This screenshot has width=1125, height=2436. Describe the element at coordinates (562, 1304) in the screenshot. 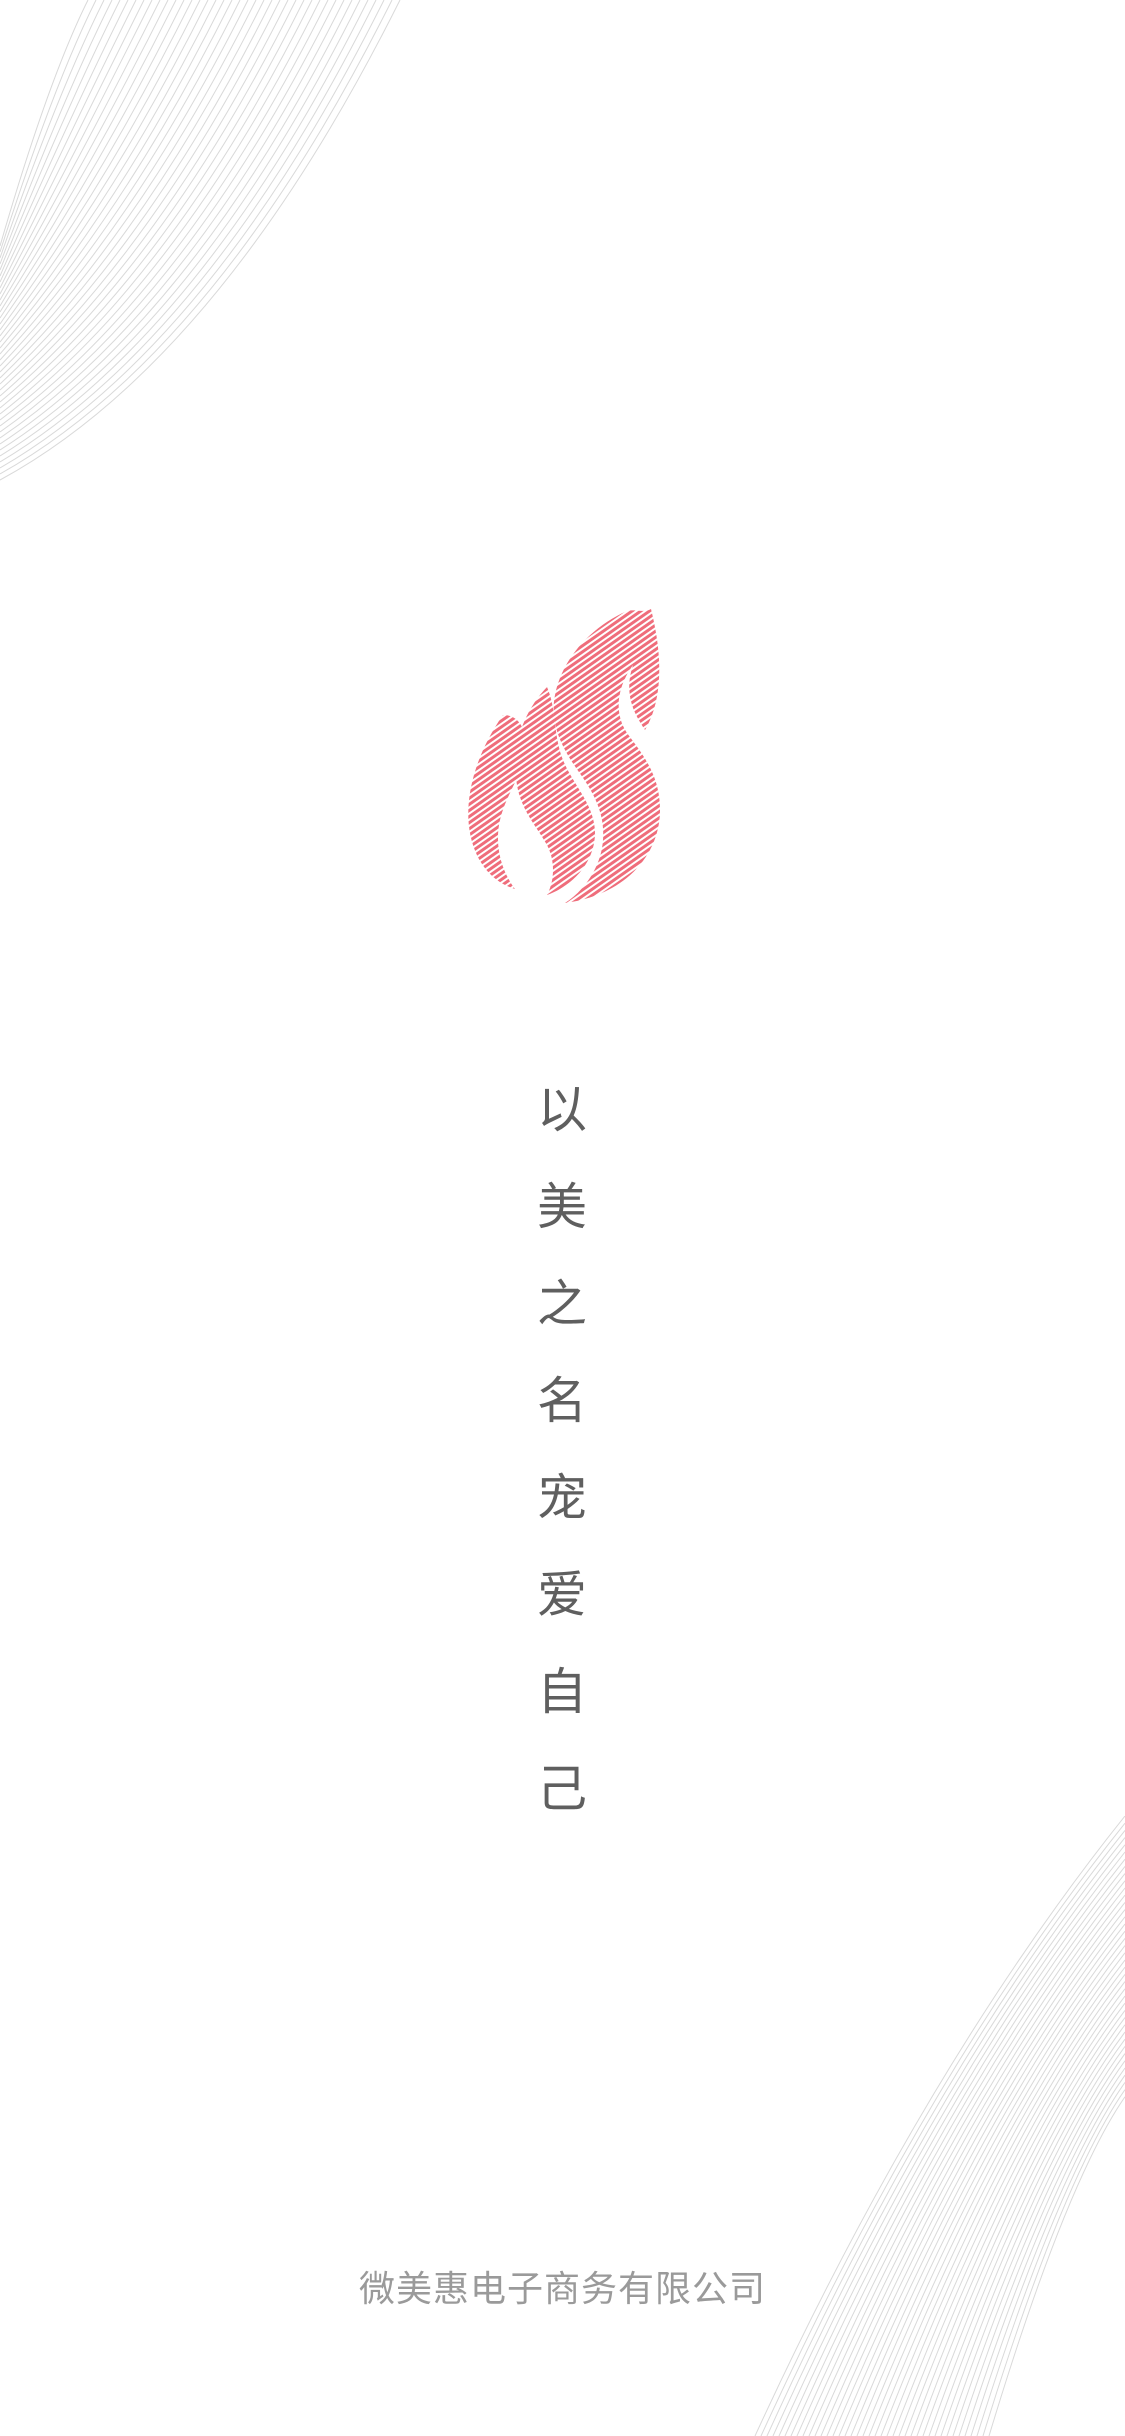

I see `slogan-char: 之` at that location.